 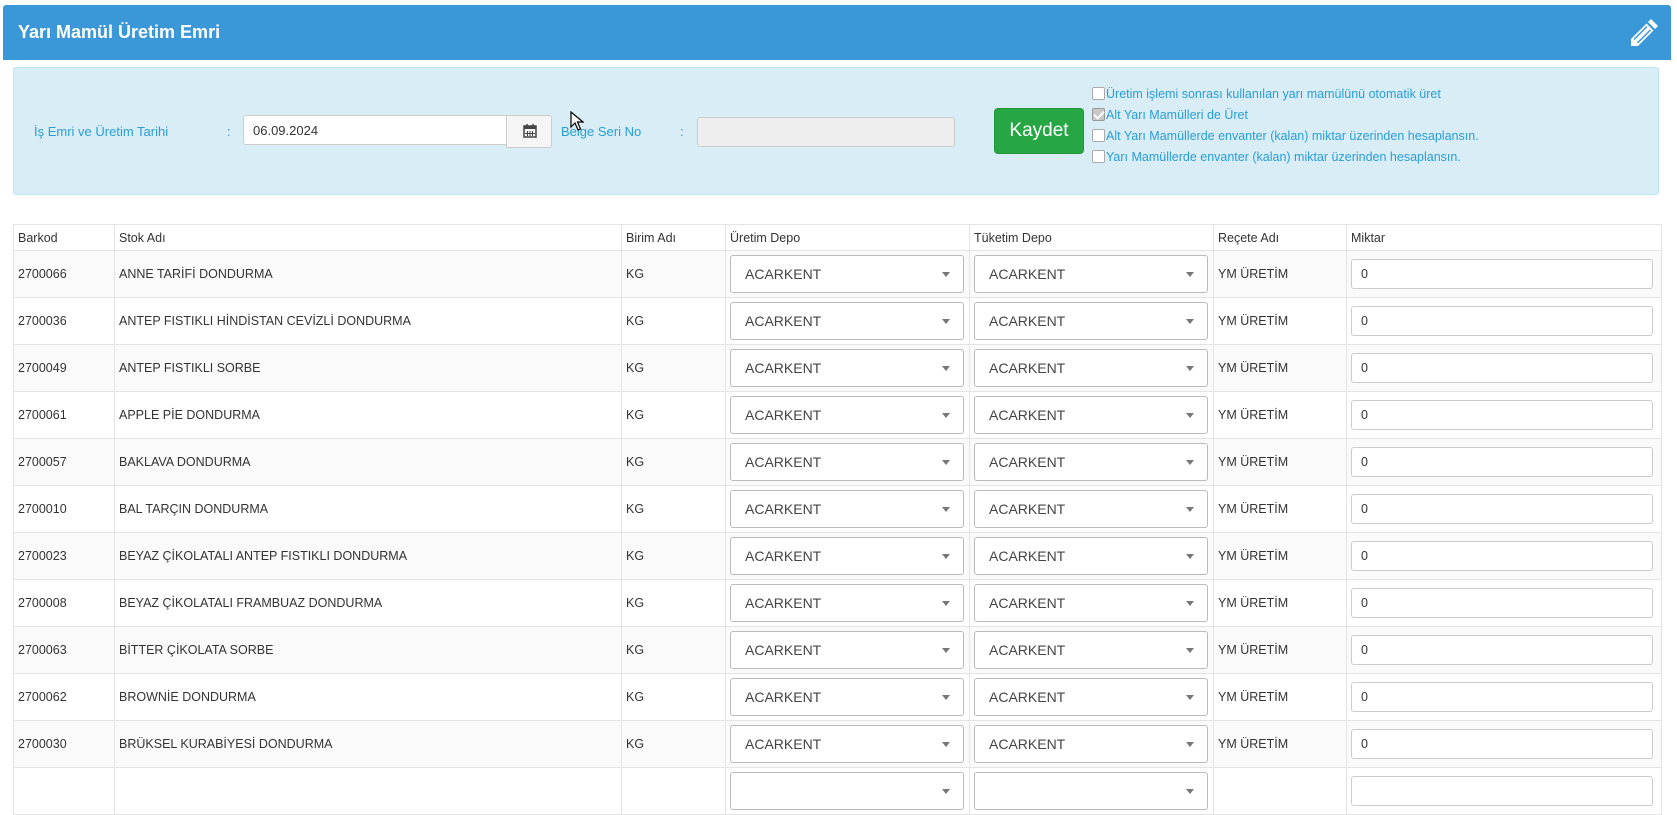 I want to click on col-recete-adi: Reçete Adı, so click(x=1280, y=237).